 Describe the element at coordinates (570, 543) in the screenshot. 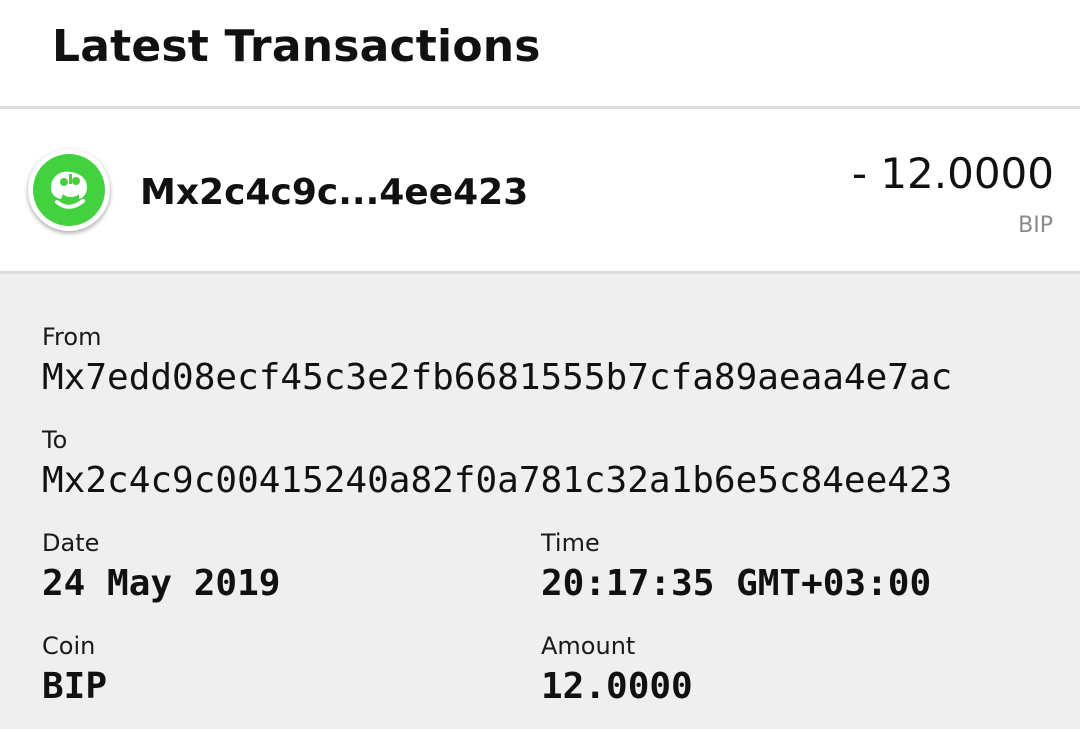

I see `time-label: Time` at that location.